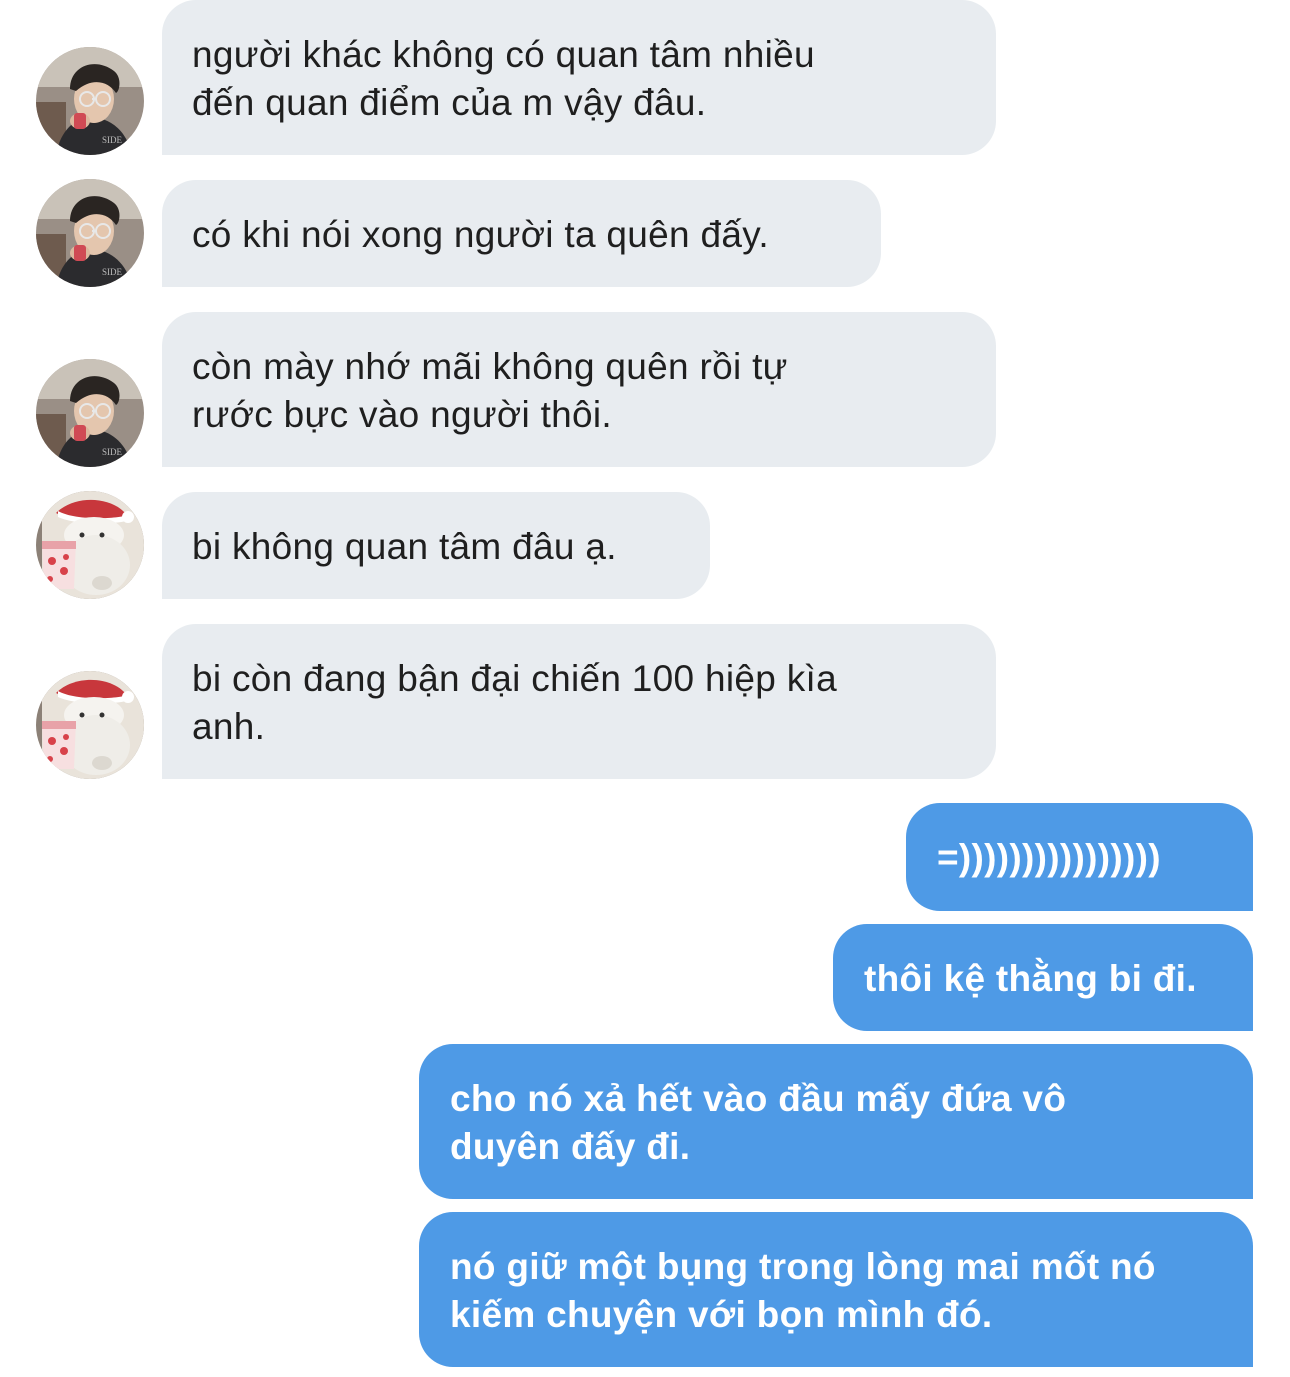 The image size is (1290, 1377). I want to click on incoming-message-bubble: có khi nói xong người ta quên đấy., so click(521, 233).